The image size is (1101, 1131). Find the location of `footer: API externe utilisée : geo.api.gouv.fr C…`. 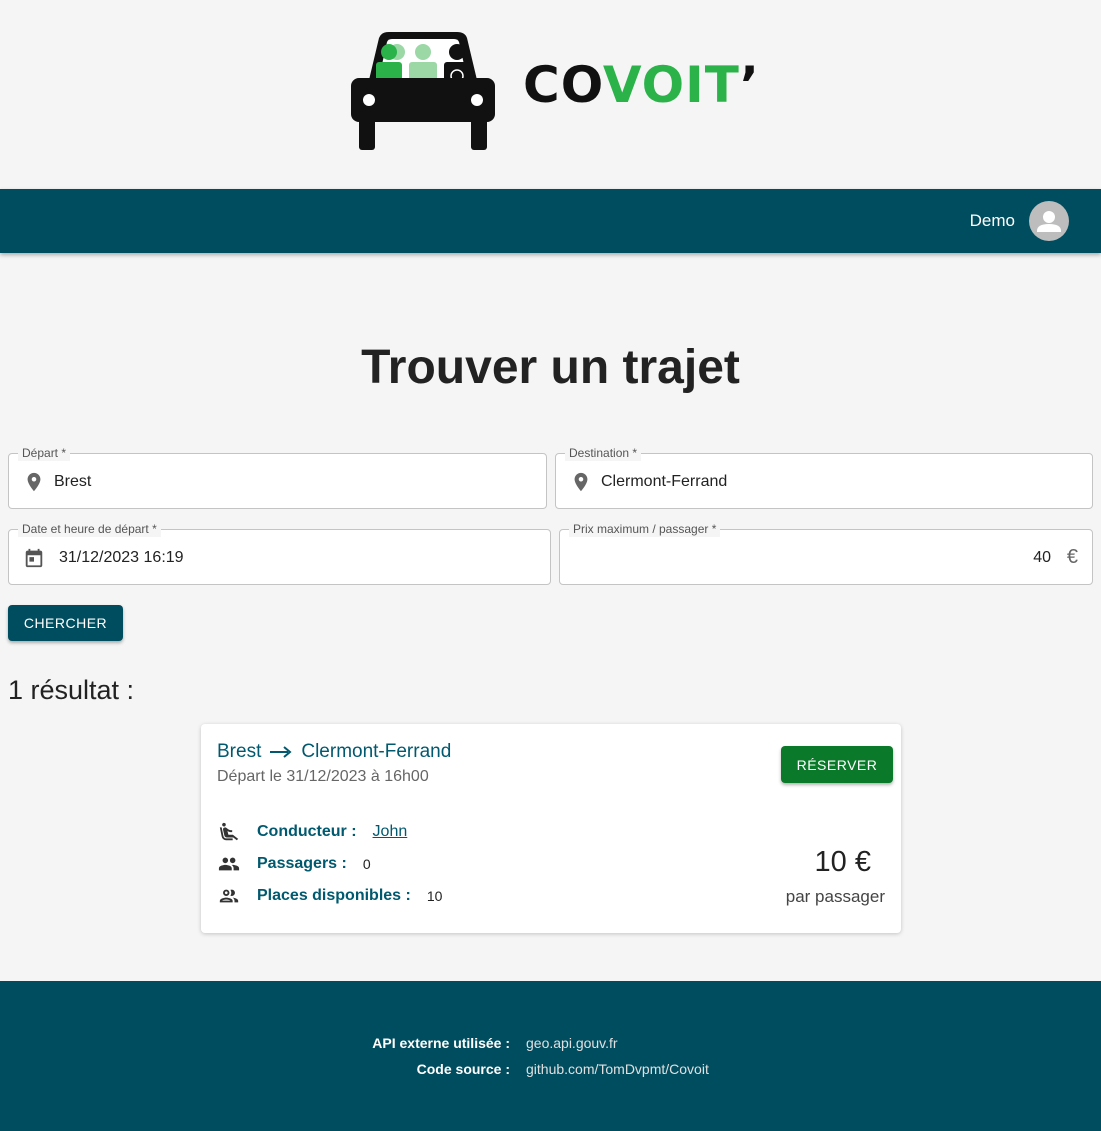

footer: API externe utilisée : geo.api.gouv.fr C… is located at coordinates (550, 1056).